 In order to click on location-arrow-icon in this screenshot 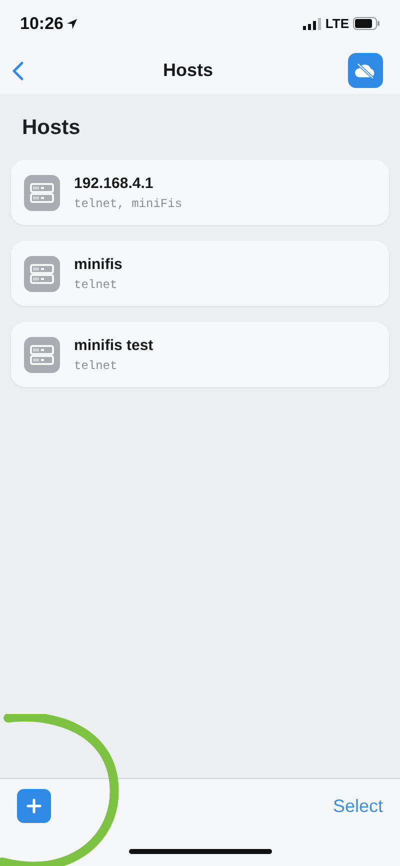, I will do `click(72, 24)`.